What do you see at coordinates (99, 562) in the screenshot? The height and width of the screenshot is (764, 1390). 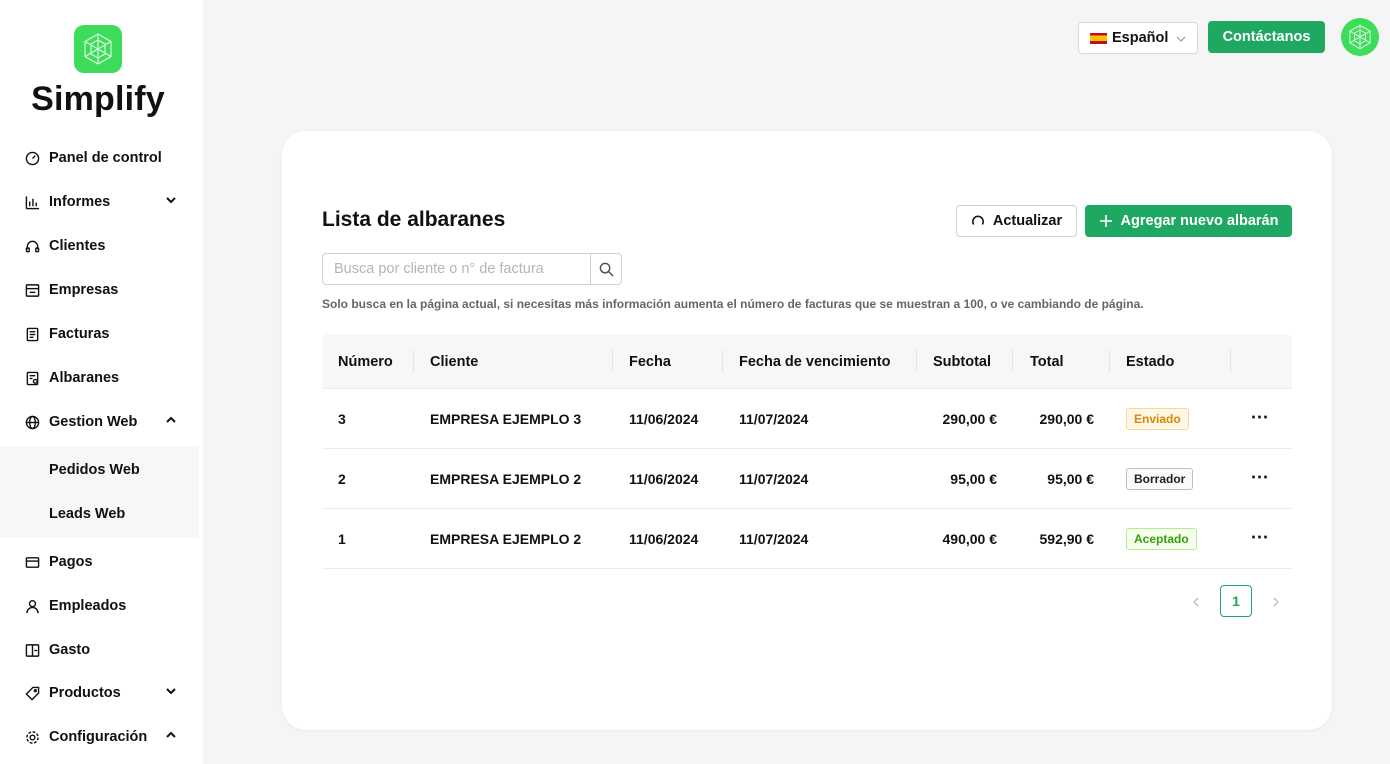 I see `sidebar-item-pagos: Pagos` at bounding box center [99, 562].